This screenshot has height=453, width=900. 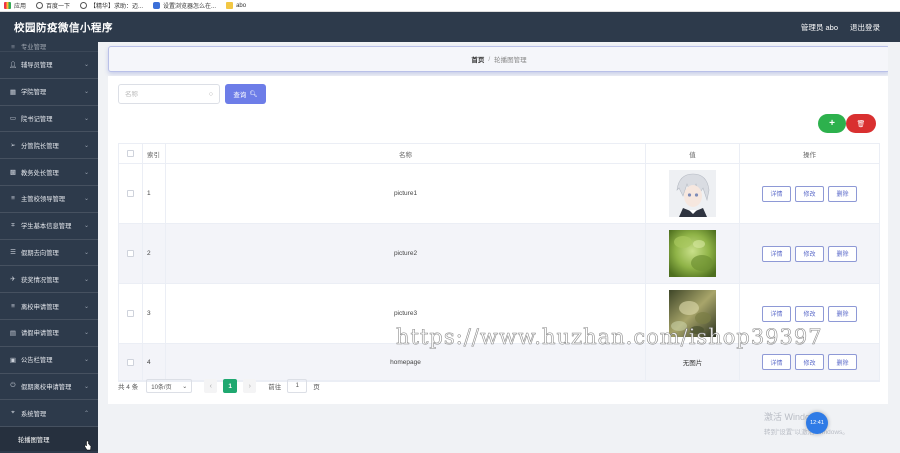 I want to click on row-index: 2, so click(x=154, y=253).